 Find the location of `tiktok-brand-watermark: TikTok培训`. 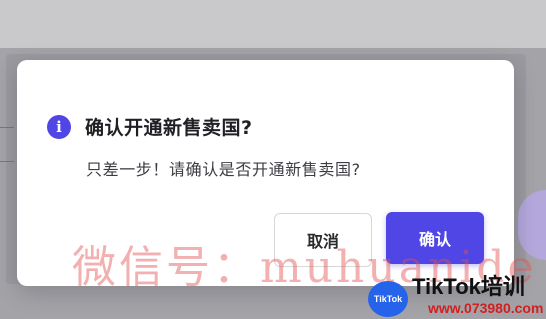

tiktok-brand-watermark: TikTok培训 is located at coordinates (468, 286).